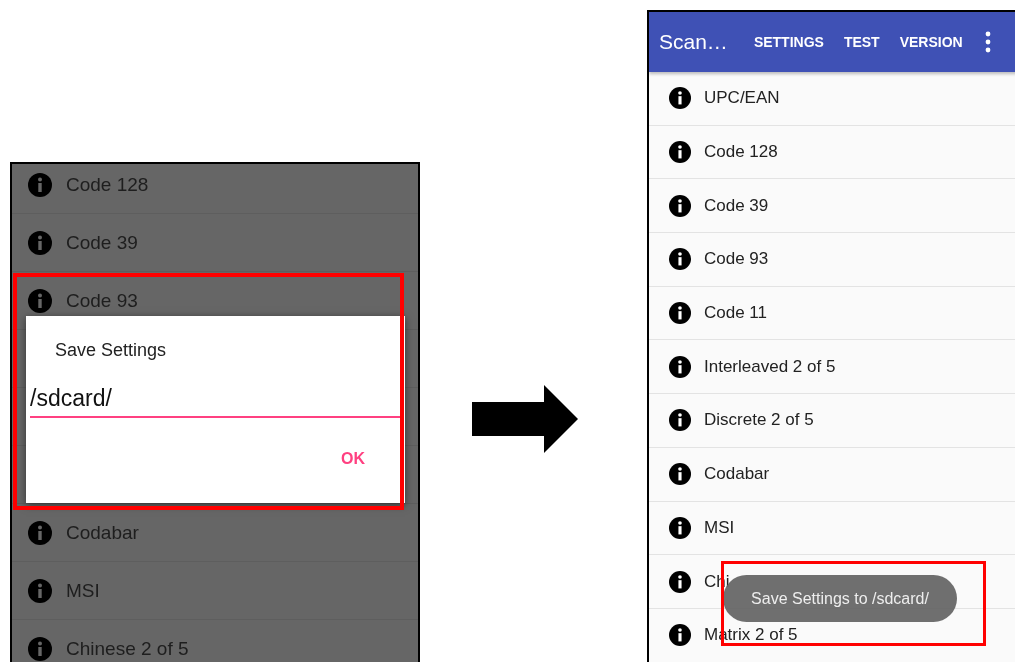 Image resolution: width=1015 pixels, height=662 pixels. What do you see at coordinates (742, 98) in the screenshot?
I see `list-item-label: UPC/EAN` at bounding box center [742, 98].